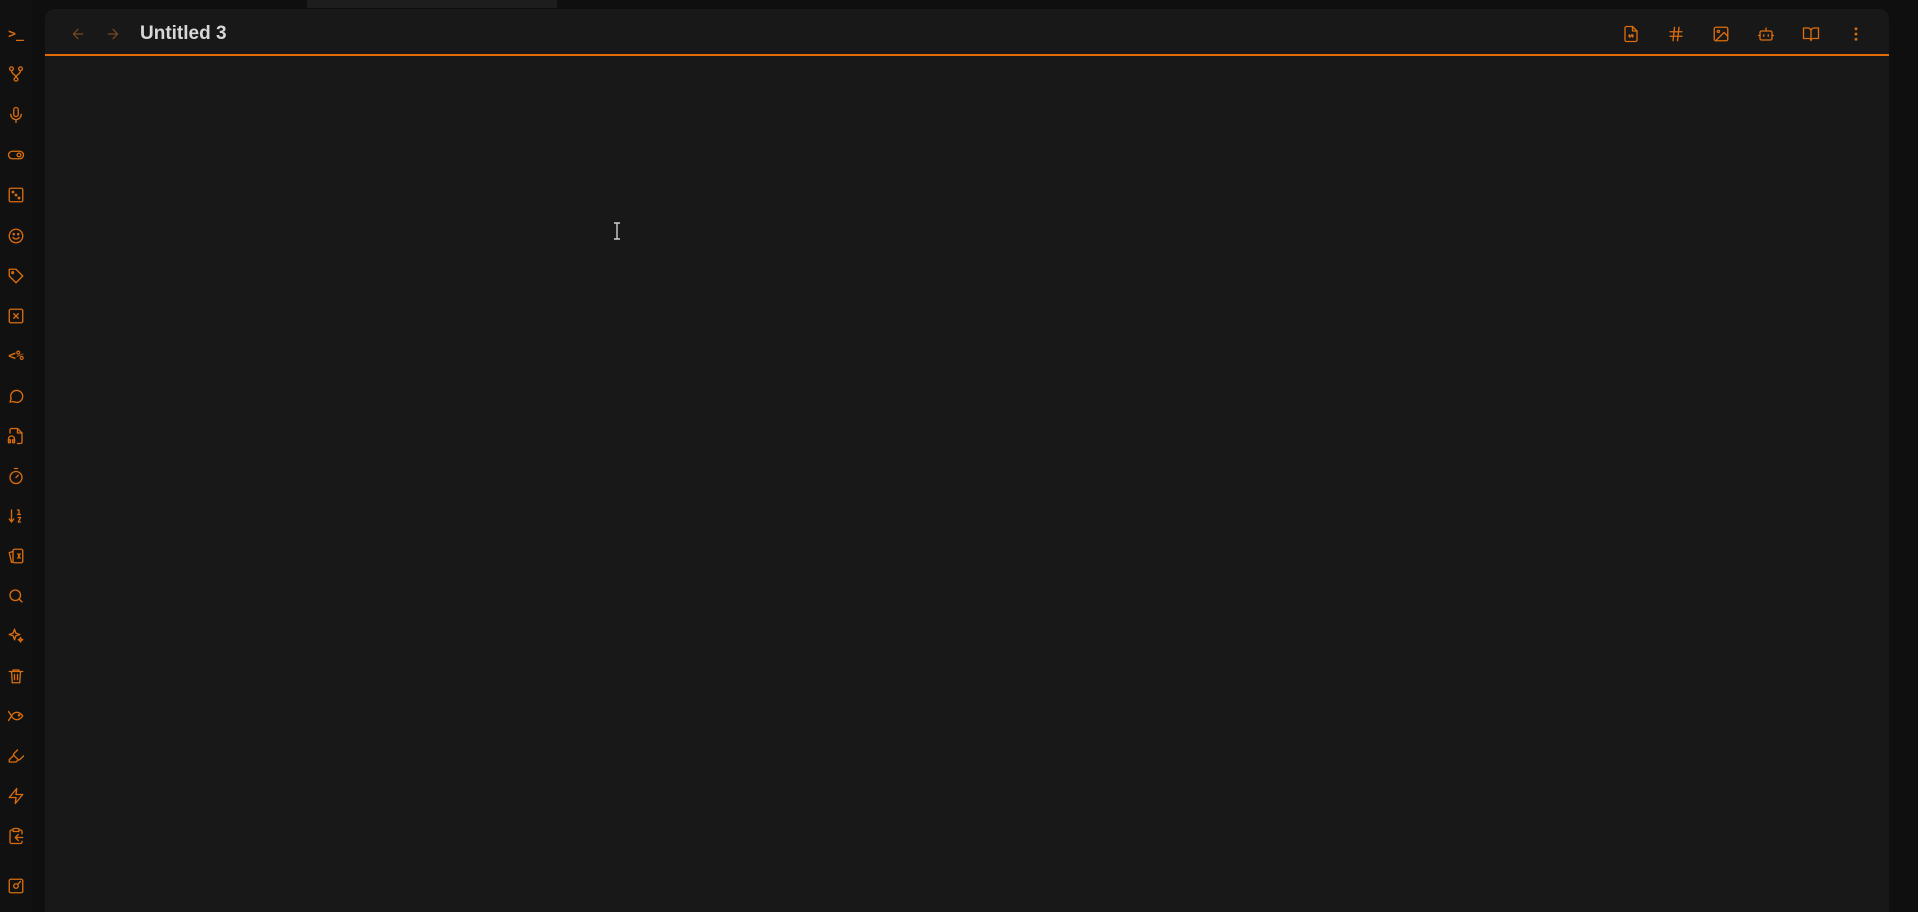  What do you see at coordinates (16, 74) in the screenshot?
I see `git-branch-icon` at bounding box center [16, 74].